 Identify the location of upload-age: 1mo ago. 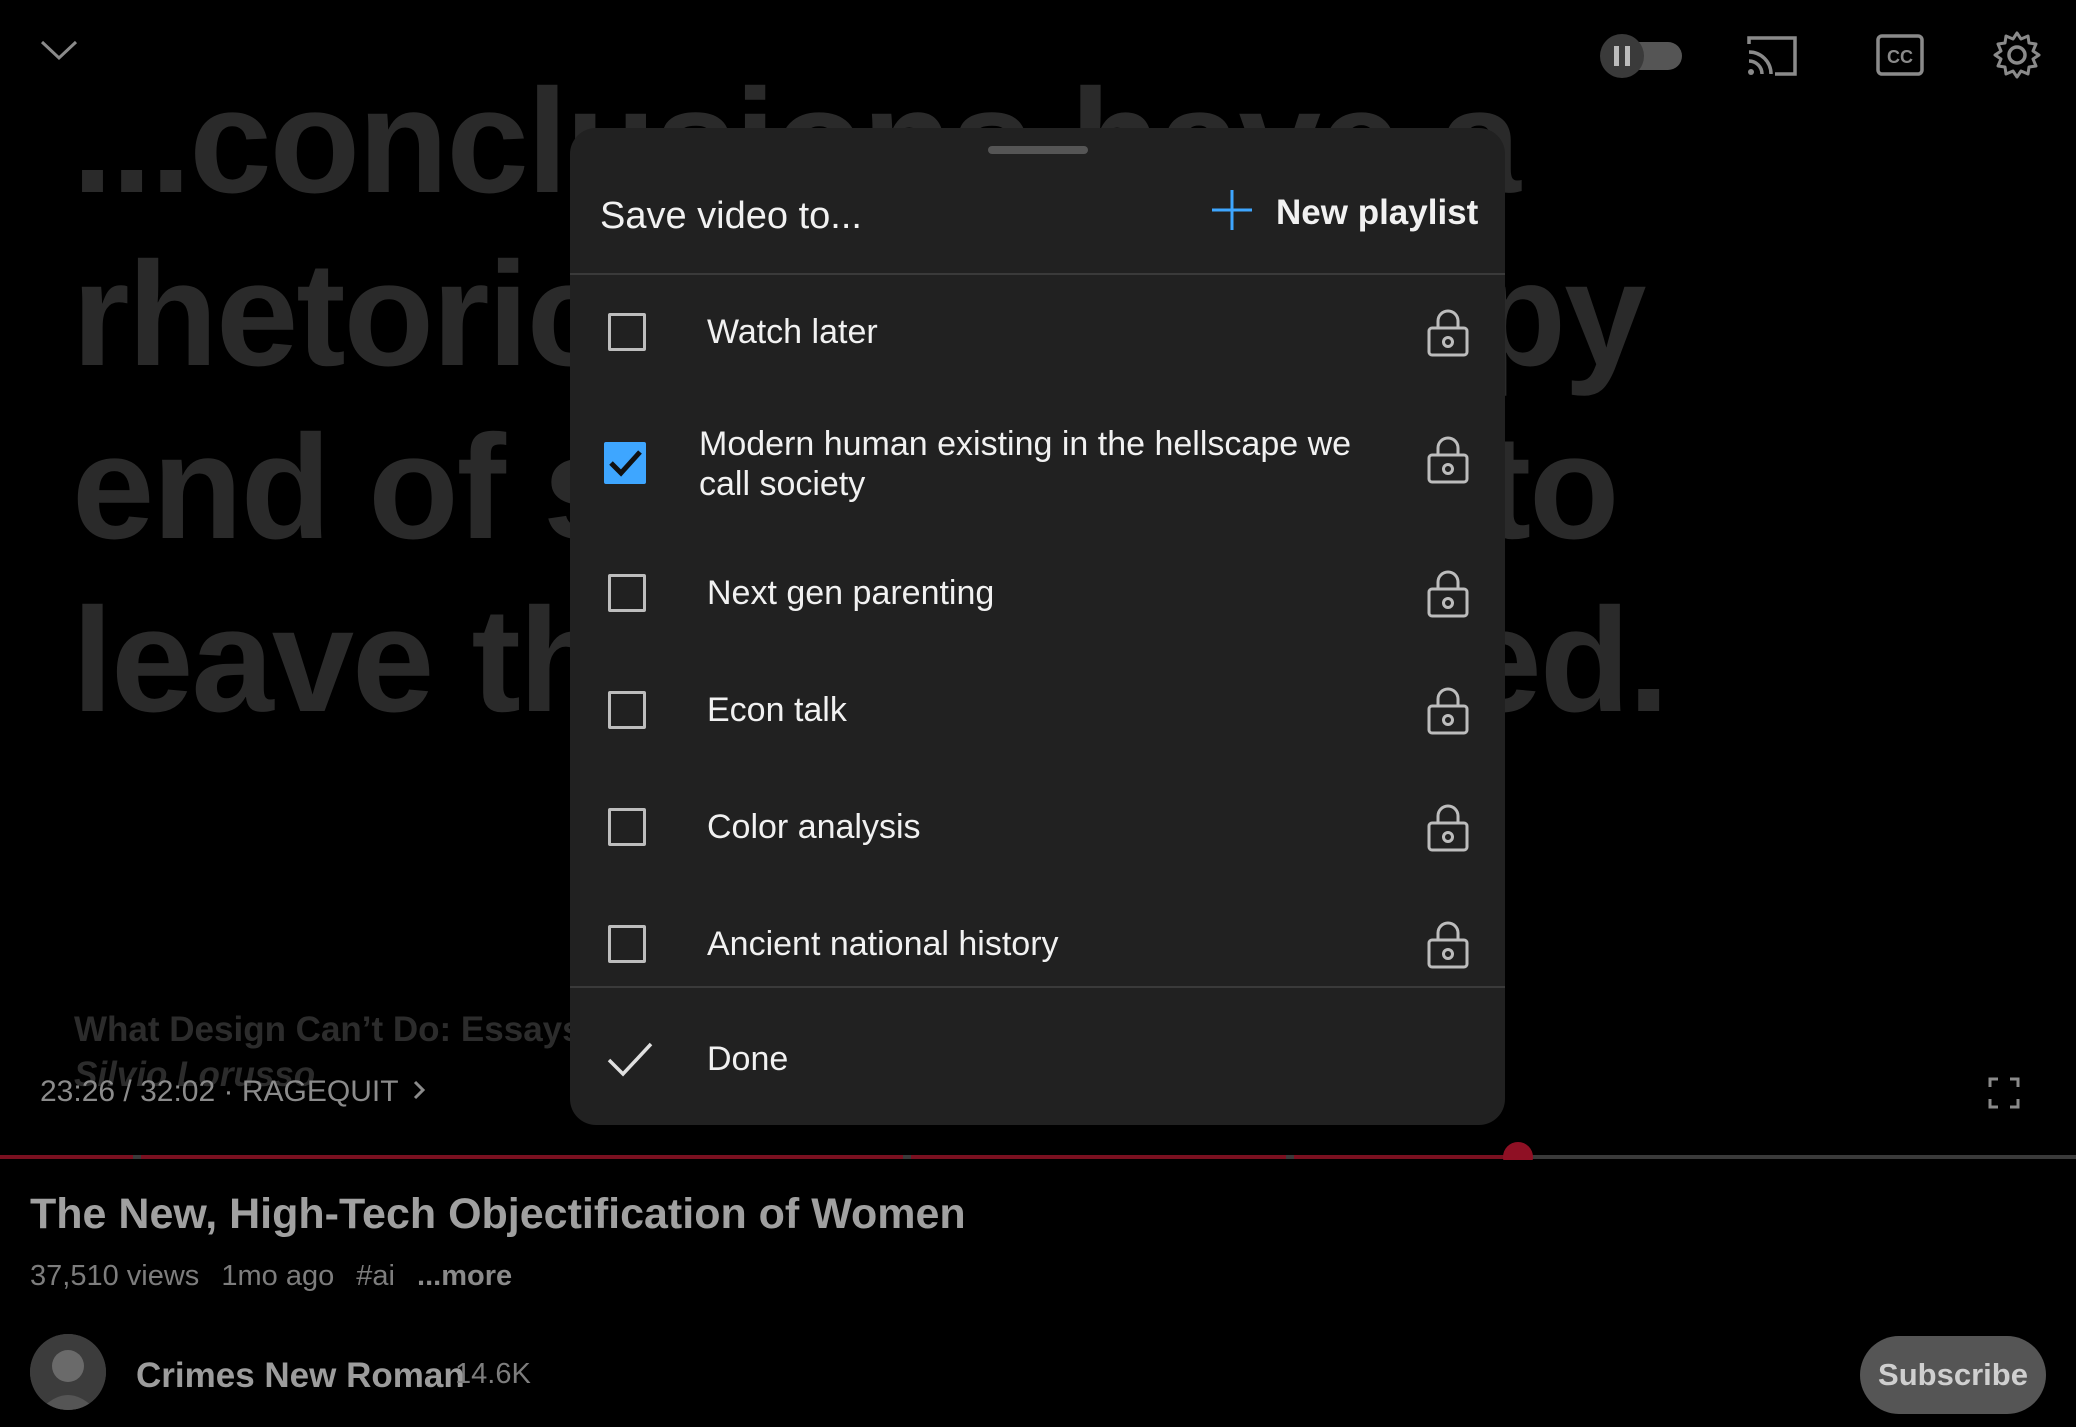
(278, 1276).